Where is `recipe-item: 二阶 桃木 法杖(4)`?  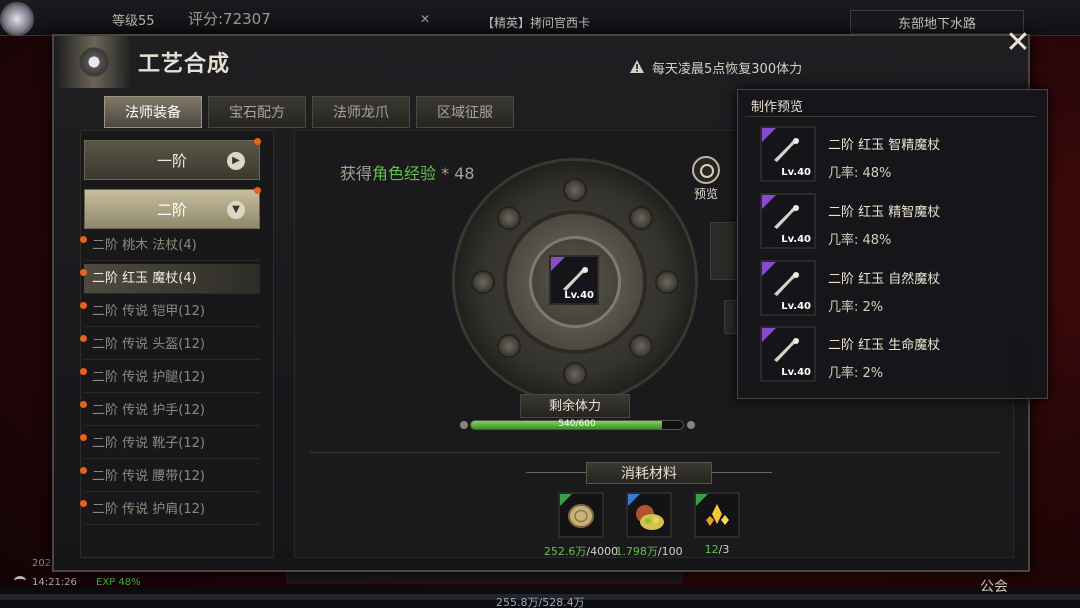 recipe-item: 二阶 桃木 法杖(4) is located at coordinates (172, 246).